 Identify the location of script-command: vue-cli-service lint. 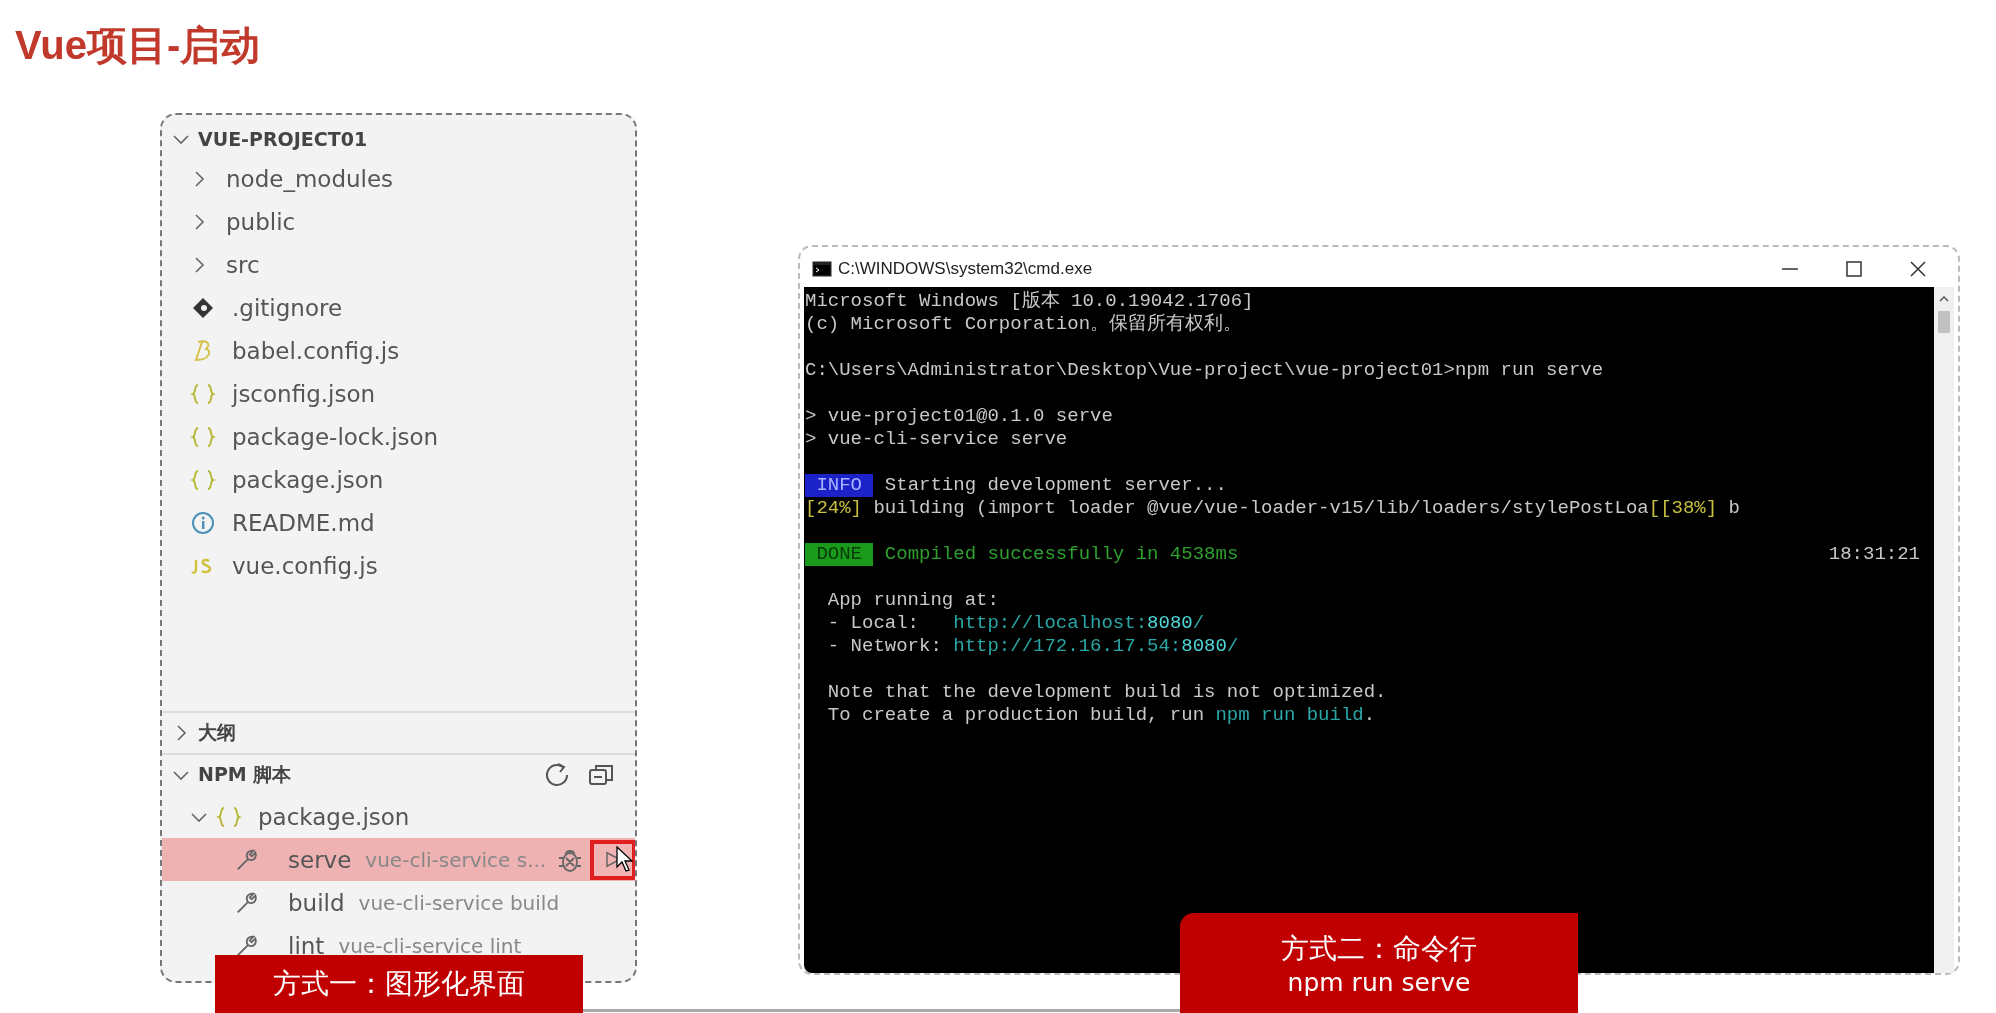
(430, 945).